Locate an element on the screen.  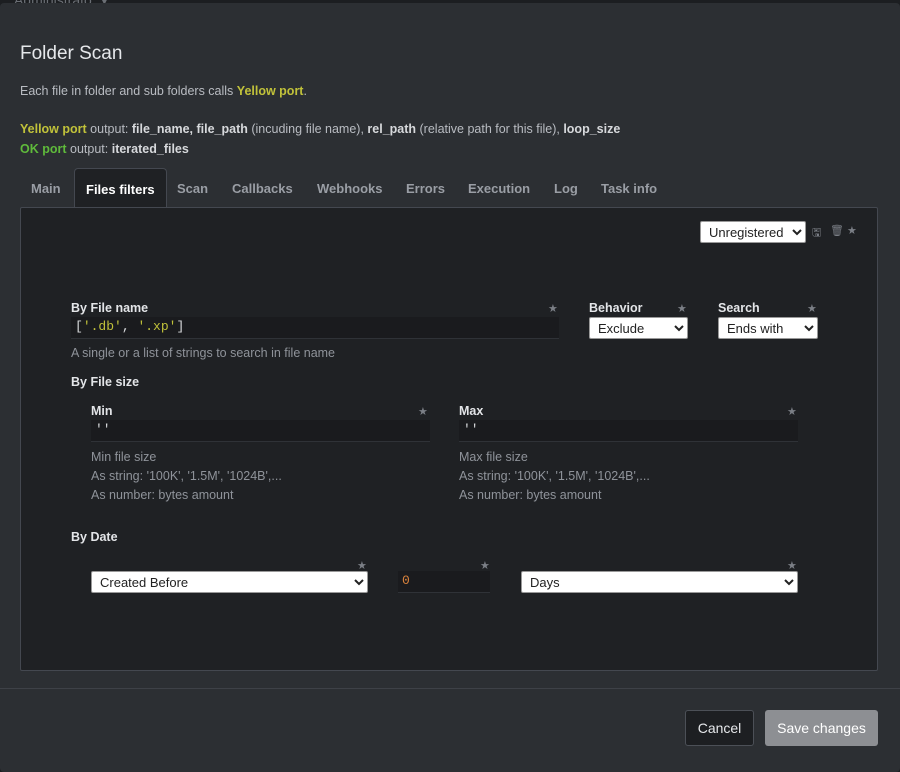
output-name: iterated_files is located at coordinates (150, 149).